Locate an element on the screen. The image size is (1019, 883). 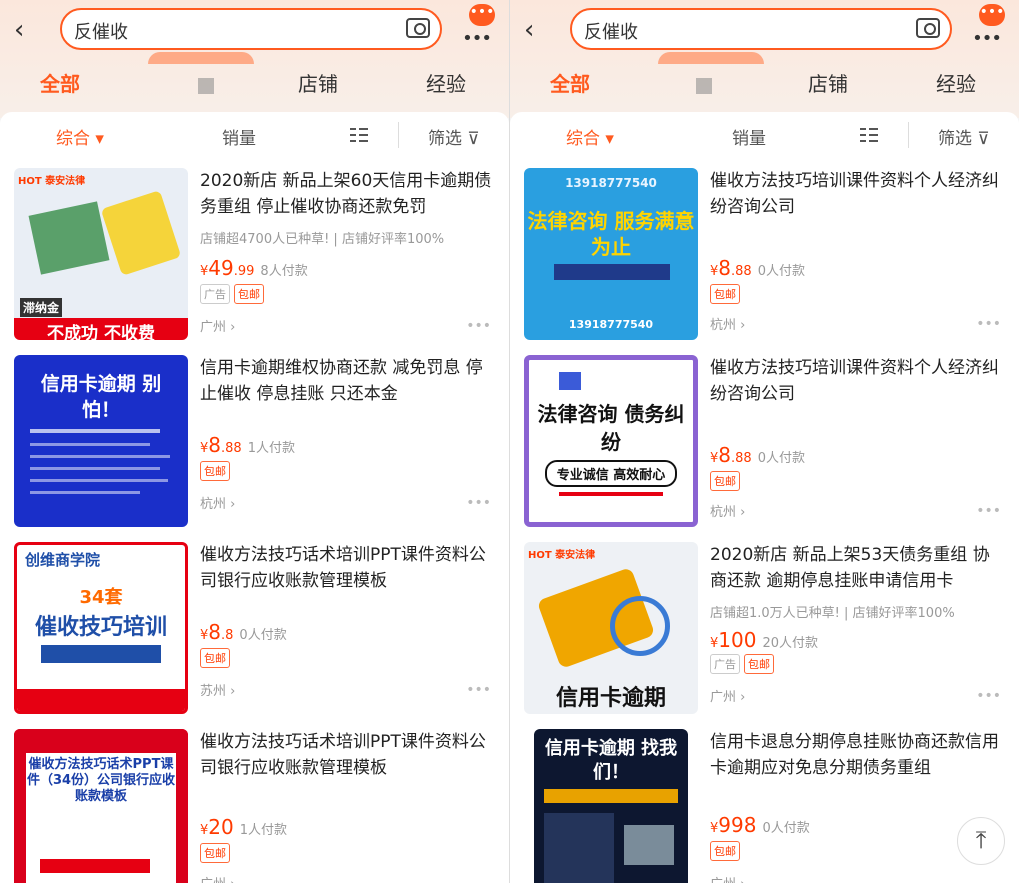
product-image: 创维商学院 34套 催收技巧培训 is located at coordinates (101, 628).